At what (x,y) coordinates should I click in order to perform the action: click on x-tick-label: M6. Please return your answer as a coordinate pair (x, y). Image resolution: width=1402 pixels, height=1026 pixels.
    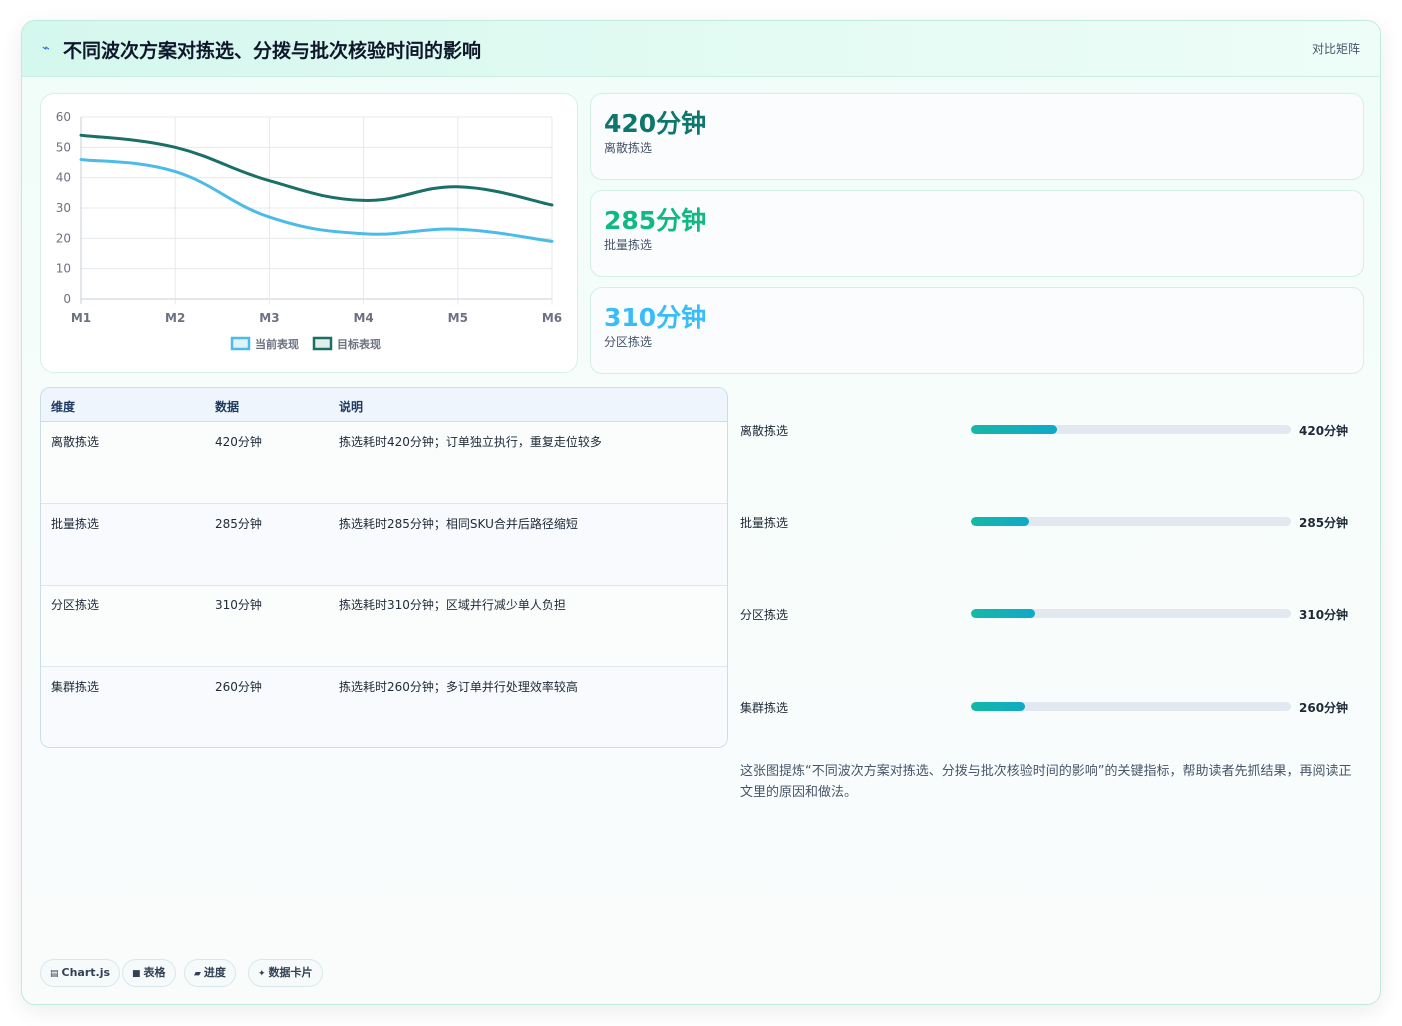
    Looking at the image, I should click on (552, 318).